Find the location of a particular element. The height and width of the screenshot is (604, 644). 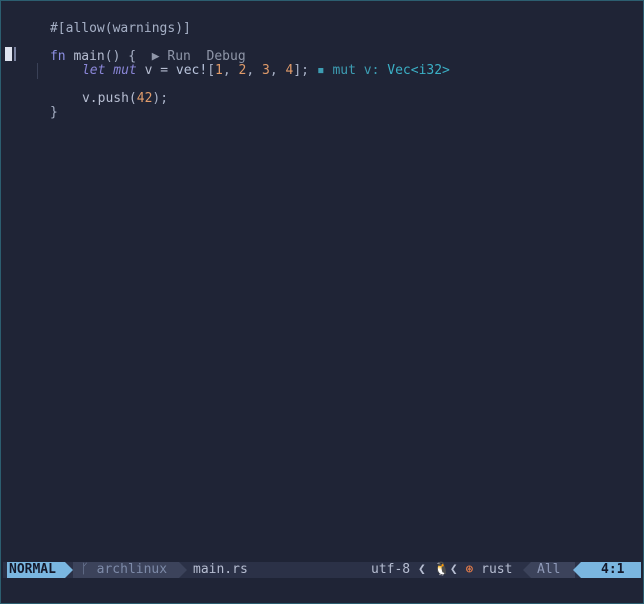

inlay-hint-type: Vec<i32> is located at coordinates (418, 70).